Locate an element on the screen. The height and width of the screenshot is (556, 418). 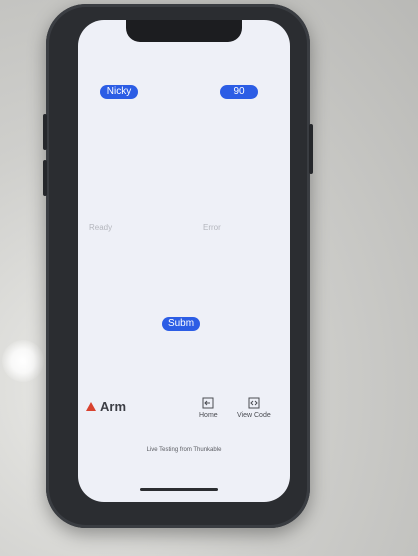
submit-button: Subm is located at coordinates (181, 324).